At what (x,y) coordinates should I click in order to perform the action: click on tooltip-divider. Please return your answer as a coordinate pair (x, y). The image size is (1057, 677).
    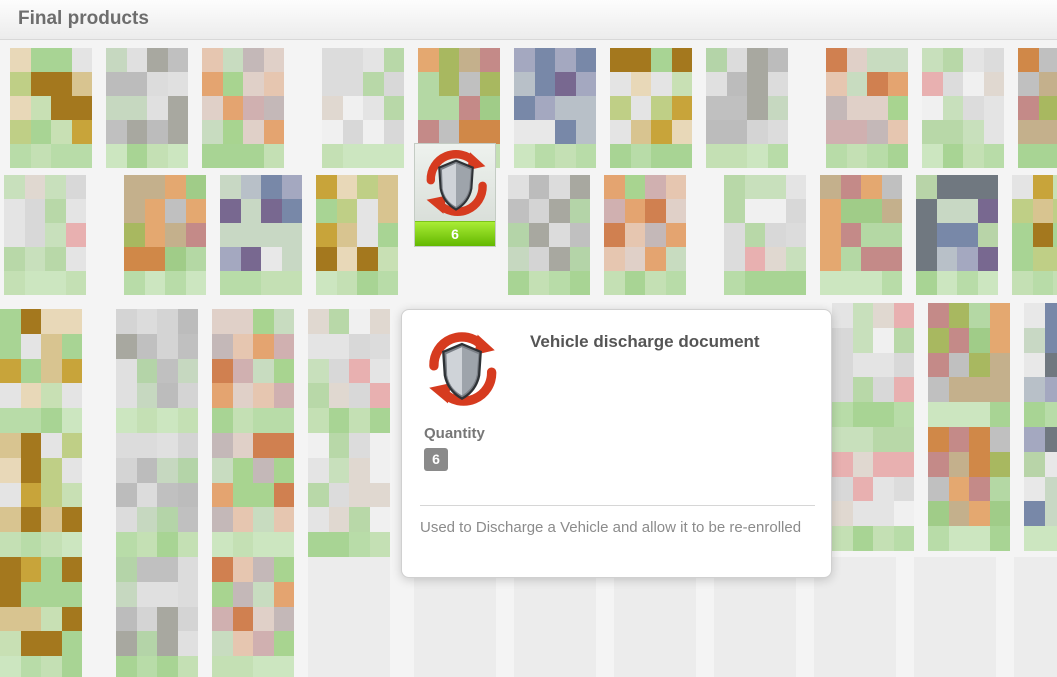
    Looking at the image, I should click on (617, 505).